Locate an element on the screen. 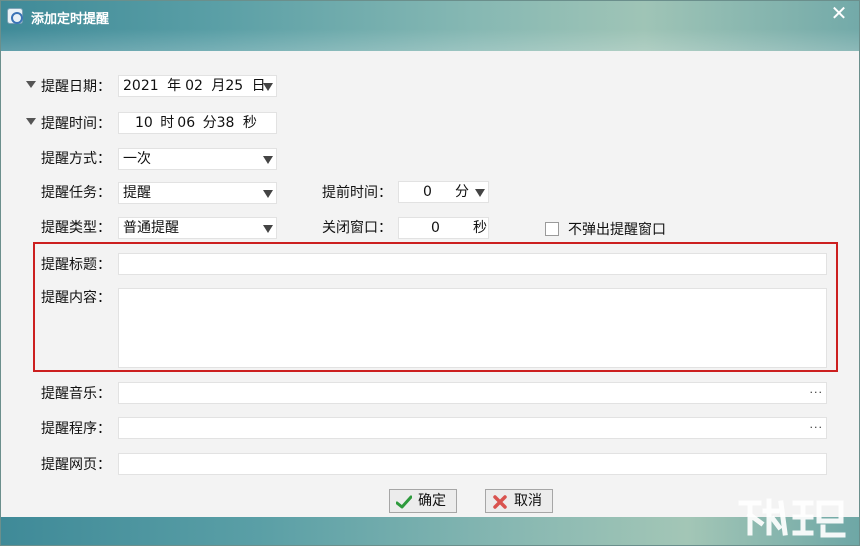 Image resolution: width=860 pixels, height=546 pixels. cancel-label: 取消 is located at coordinates (528, 501).